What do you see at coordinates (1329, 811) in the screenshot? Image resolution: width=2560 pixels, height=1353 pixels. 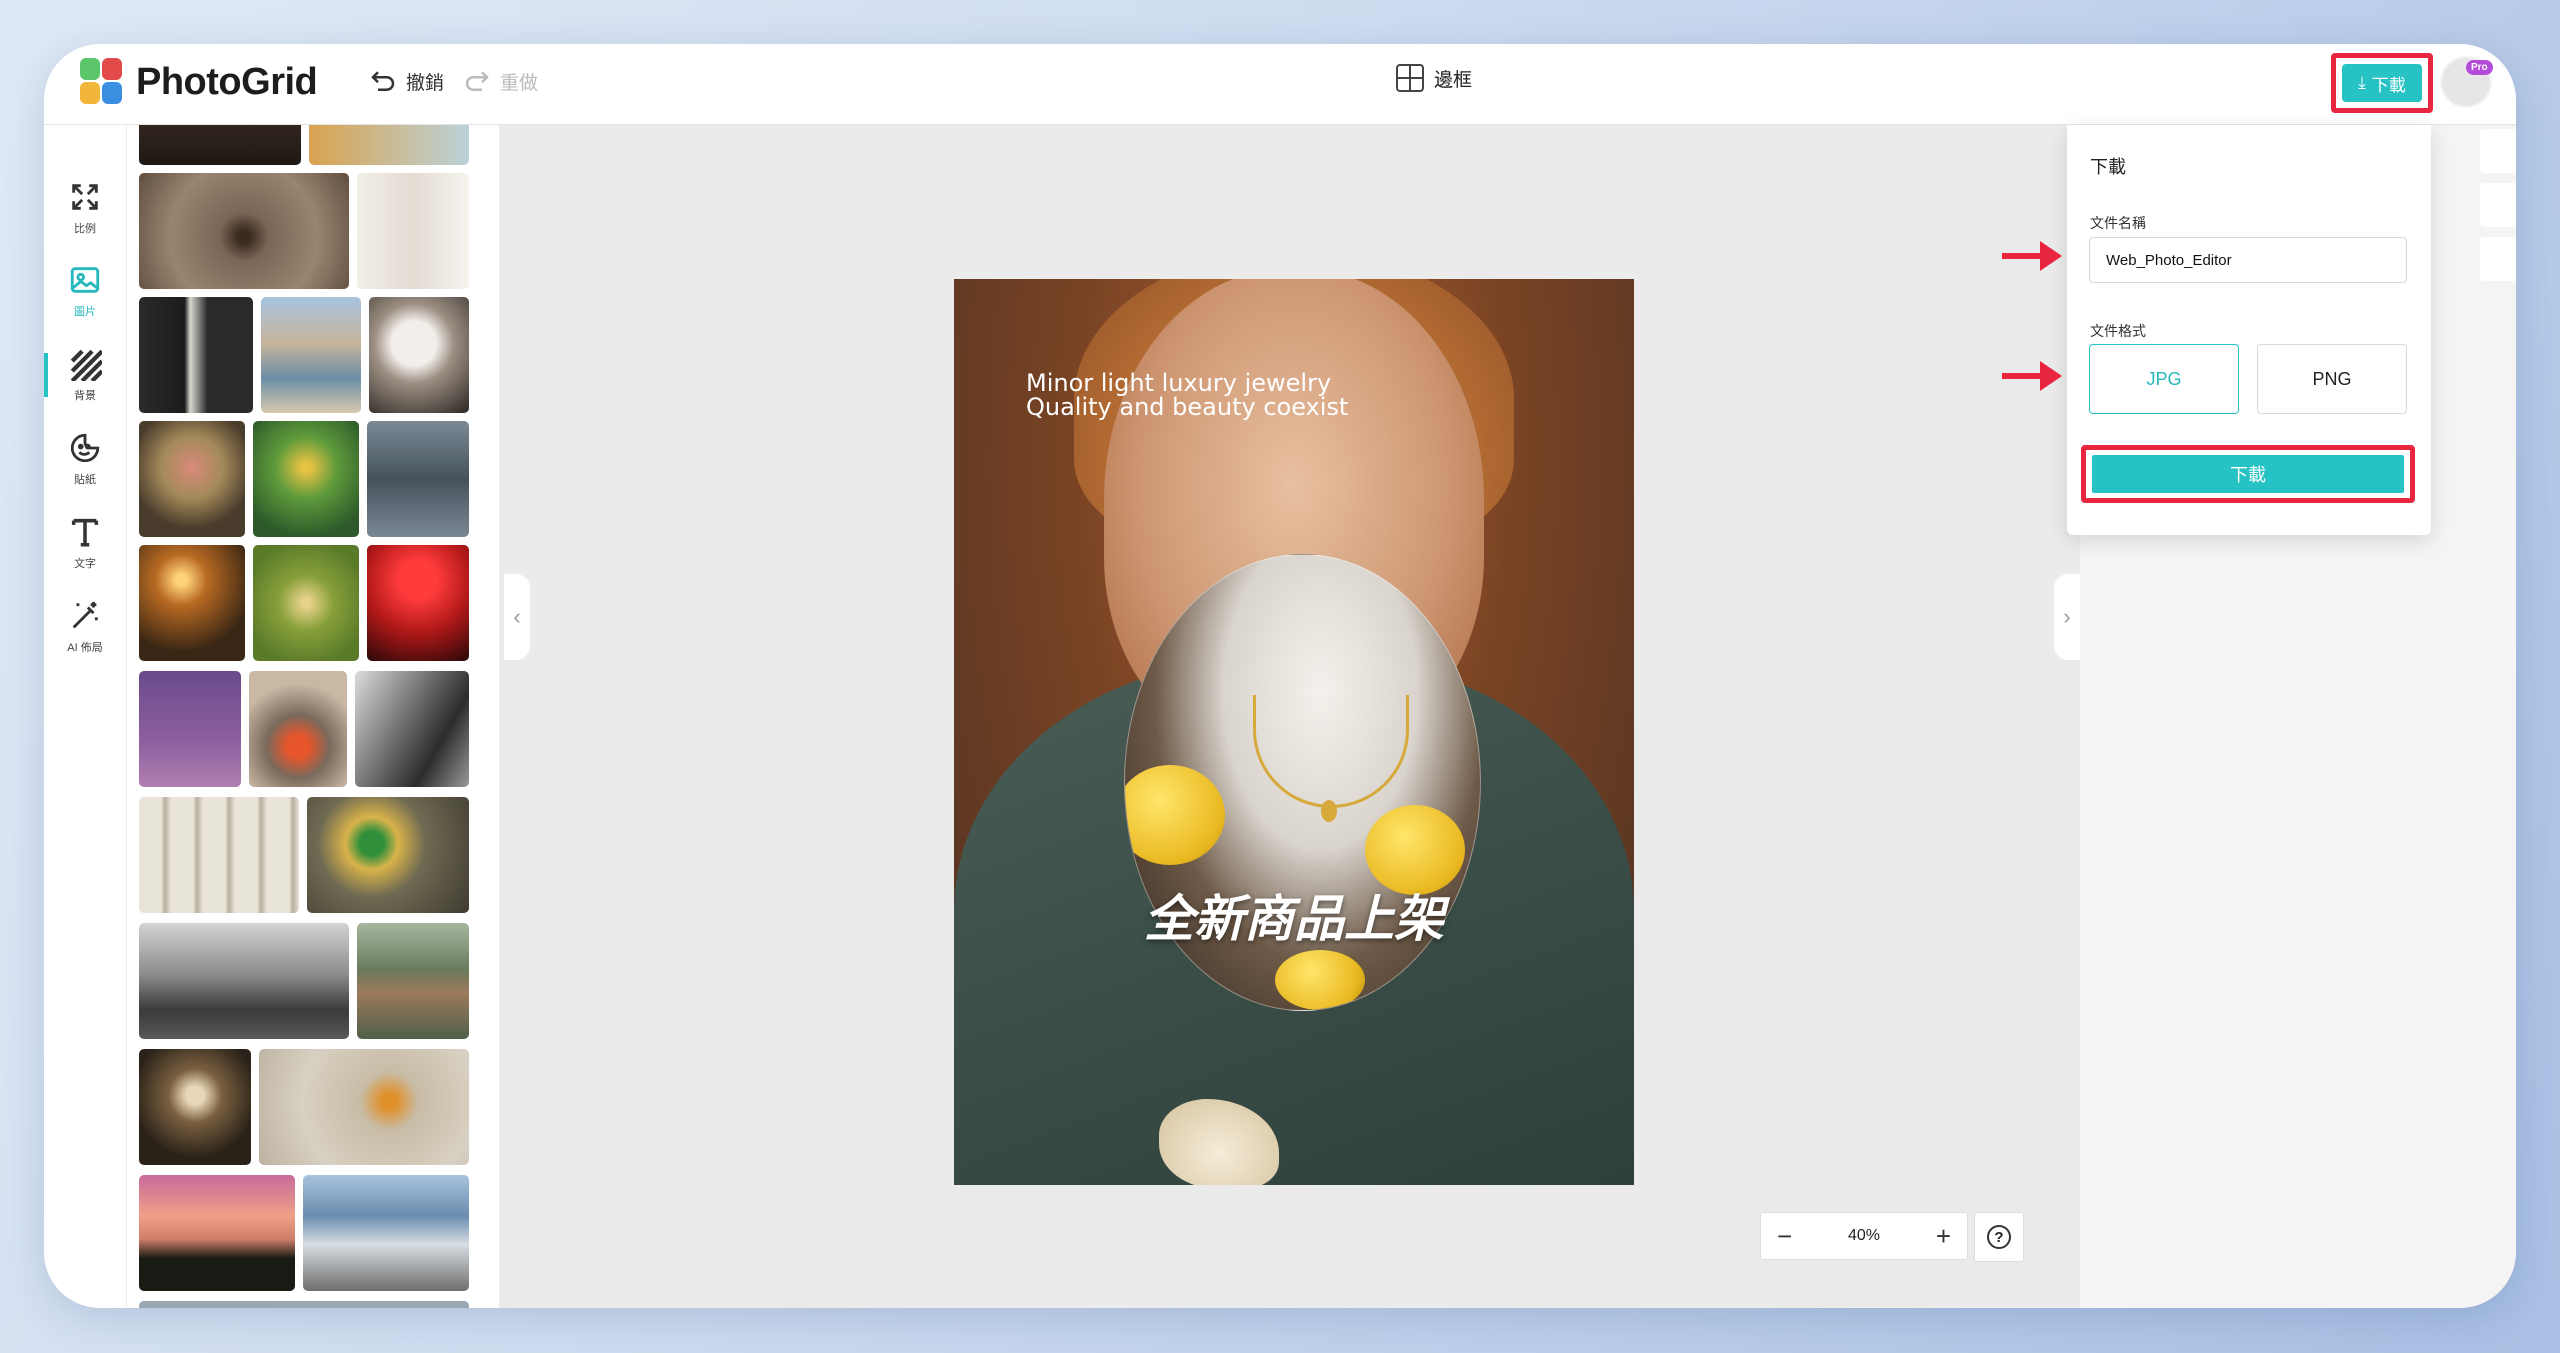 I see `pendant-shape` at bounding box center [1329, 811].